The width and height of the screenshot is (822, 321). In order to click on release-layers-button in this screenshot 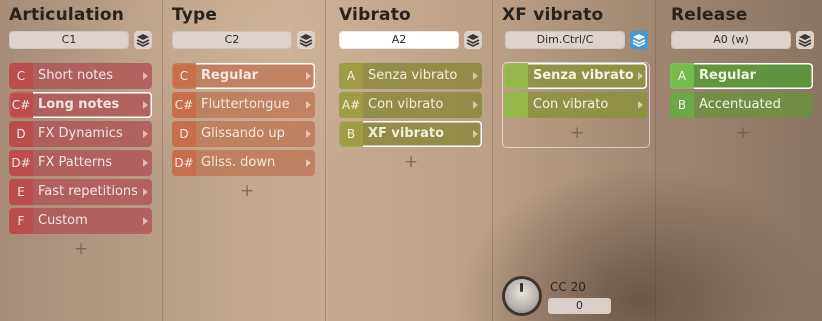, I will do `click(805, 40)`.